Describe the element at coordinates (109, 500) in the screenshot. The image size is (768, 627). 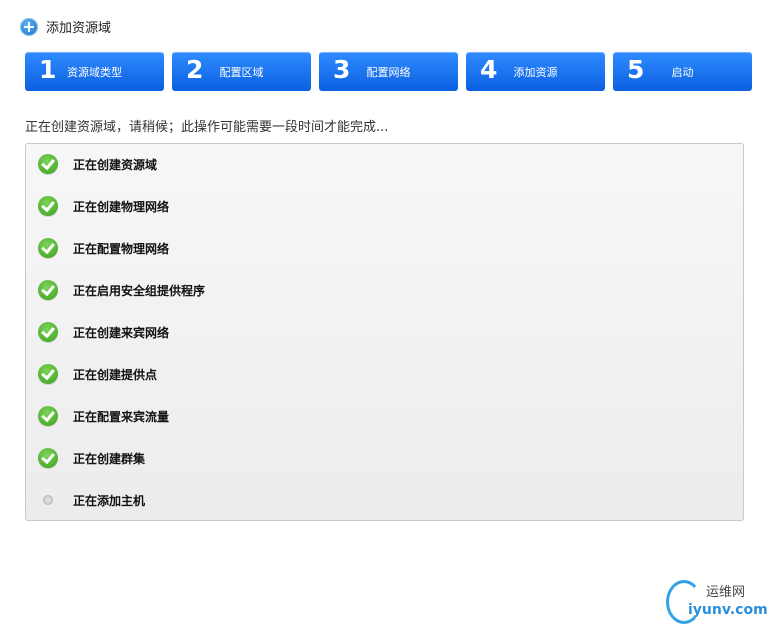
I see `task-label: 正在添加主机` at that location.